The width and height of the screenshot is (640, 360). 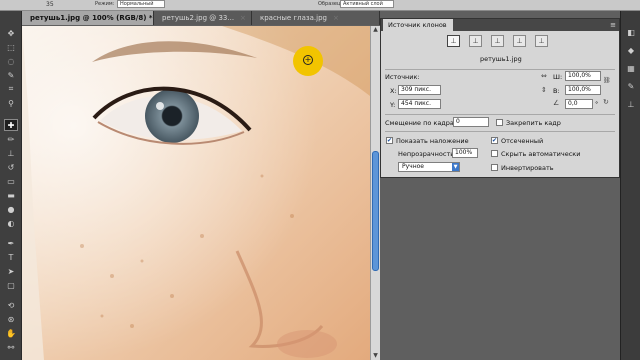 I want to click on frame-offset-label: Смещение по кадрам:, so click(x=423, y=123).